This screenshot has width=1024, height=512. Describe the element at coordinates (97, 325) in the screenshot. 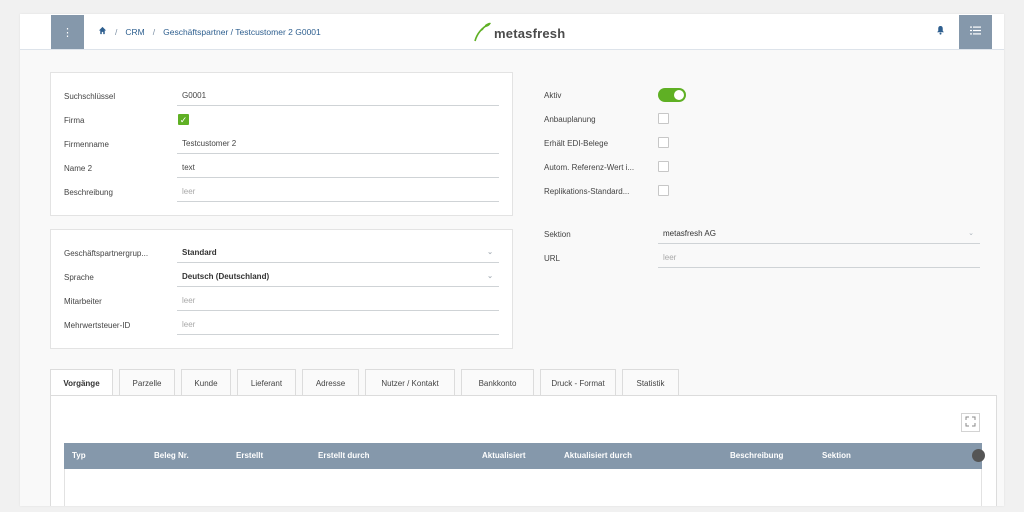

I see `mwst-label: Mehrwertsteuer-ID` at that location.